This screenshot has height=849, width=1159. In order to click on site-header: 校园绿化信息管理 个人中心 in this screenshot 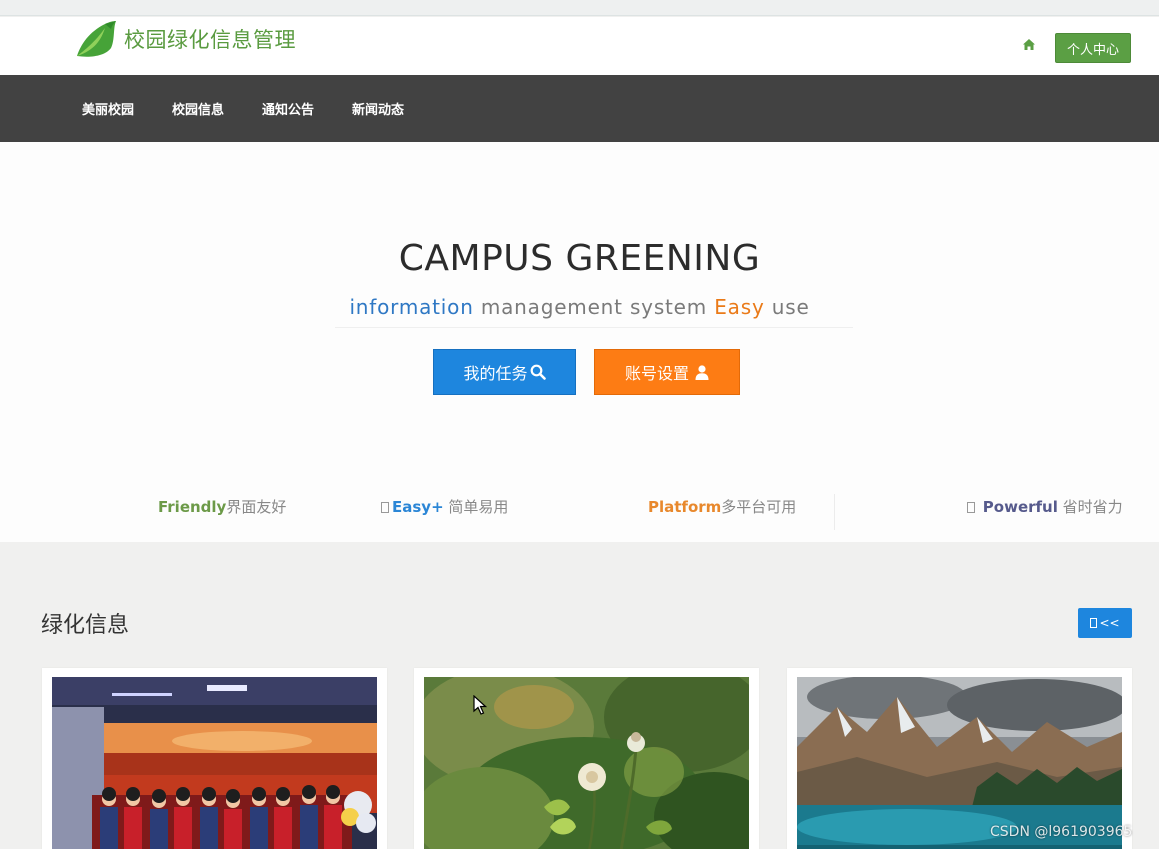, I will do `click(579, 46)`.